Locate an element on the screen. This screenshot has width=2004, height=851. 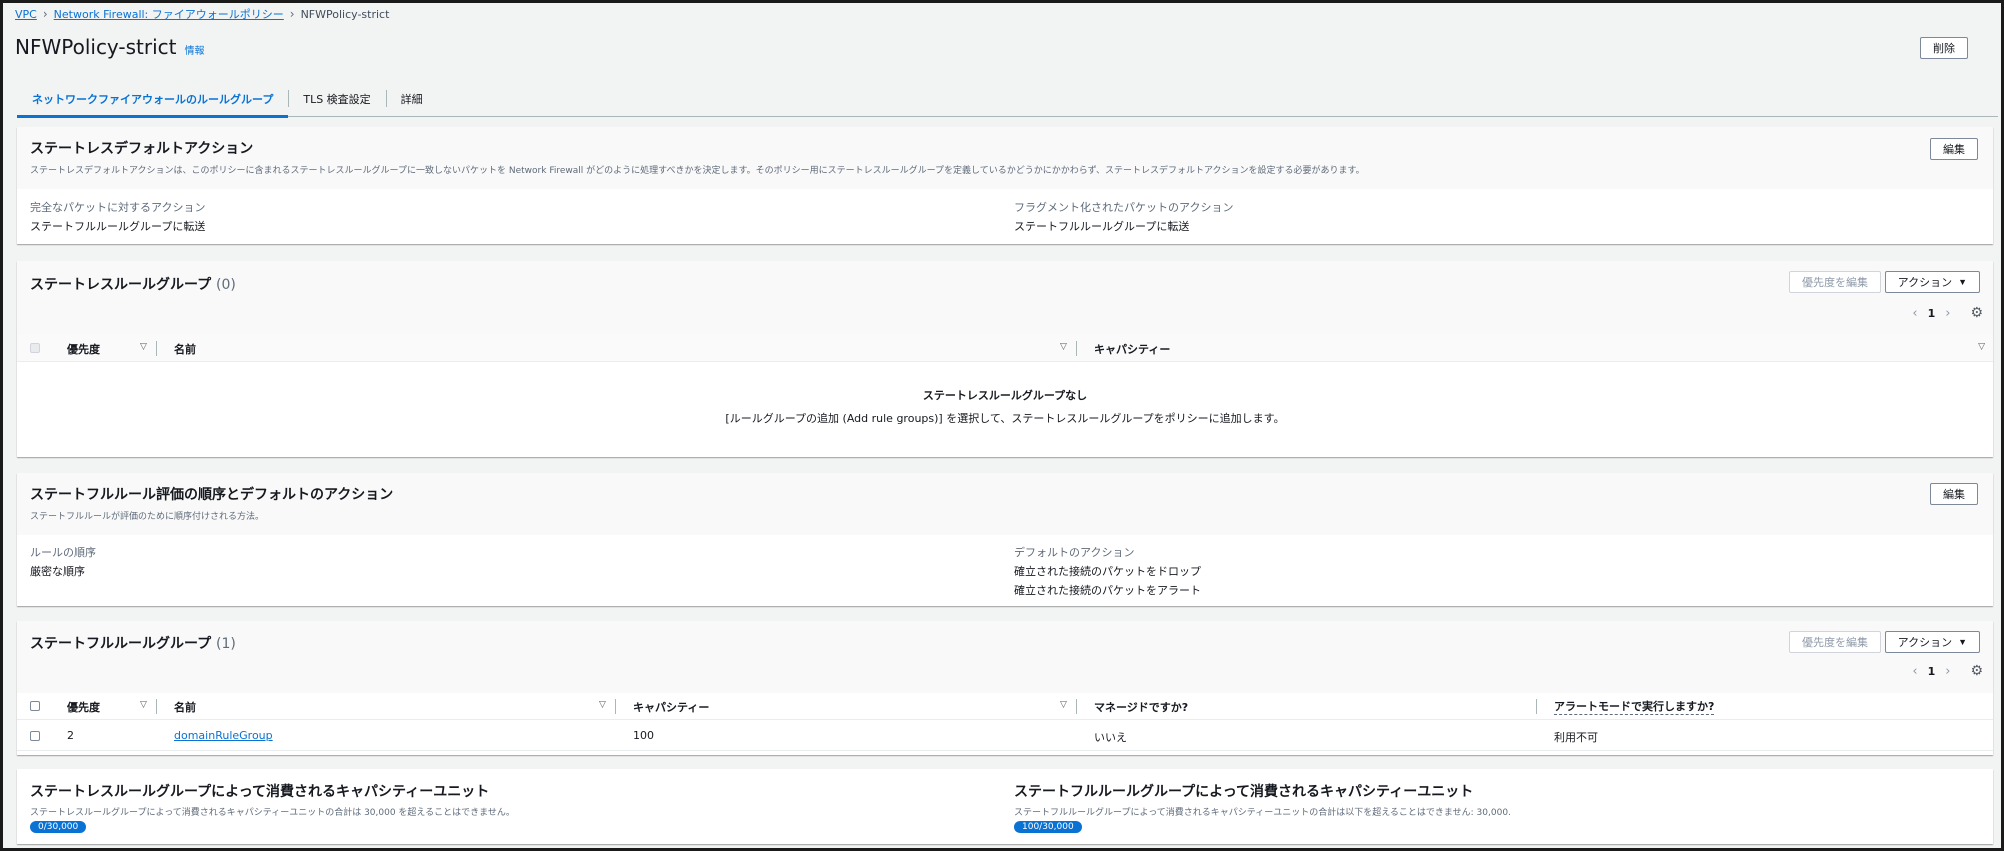
panel-title-text: ステートフルルールグループ is located at coordinates (121, 644).